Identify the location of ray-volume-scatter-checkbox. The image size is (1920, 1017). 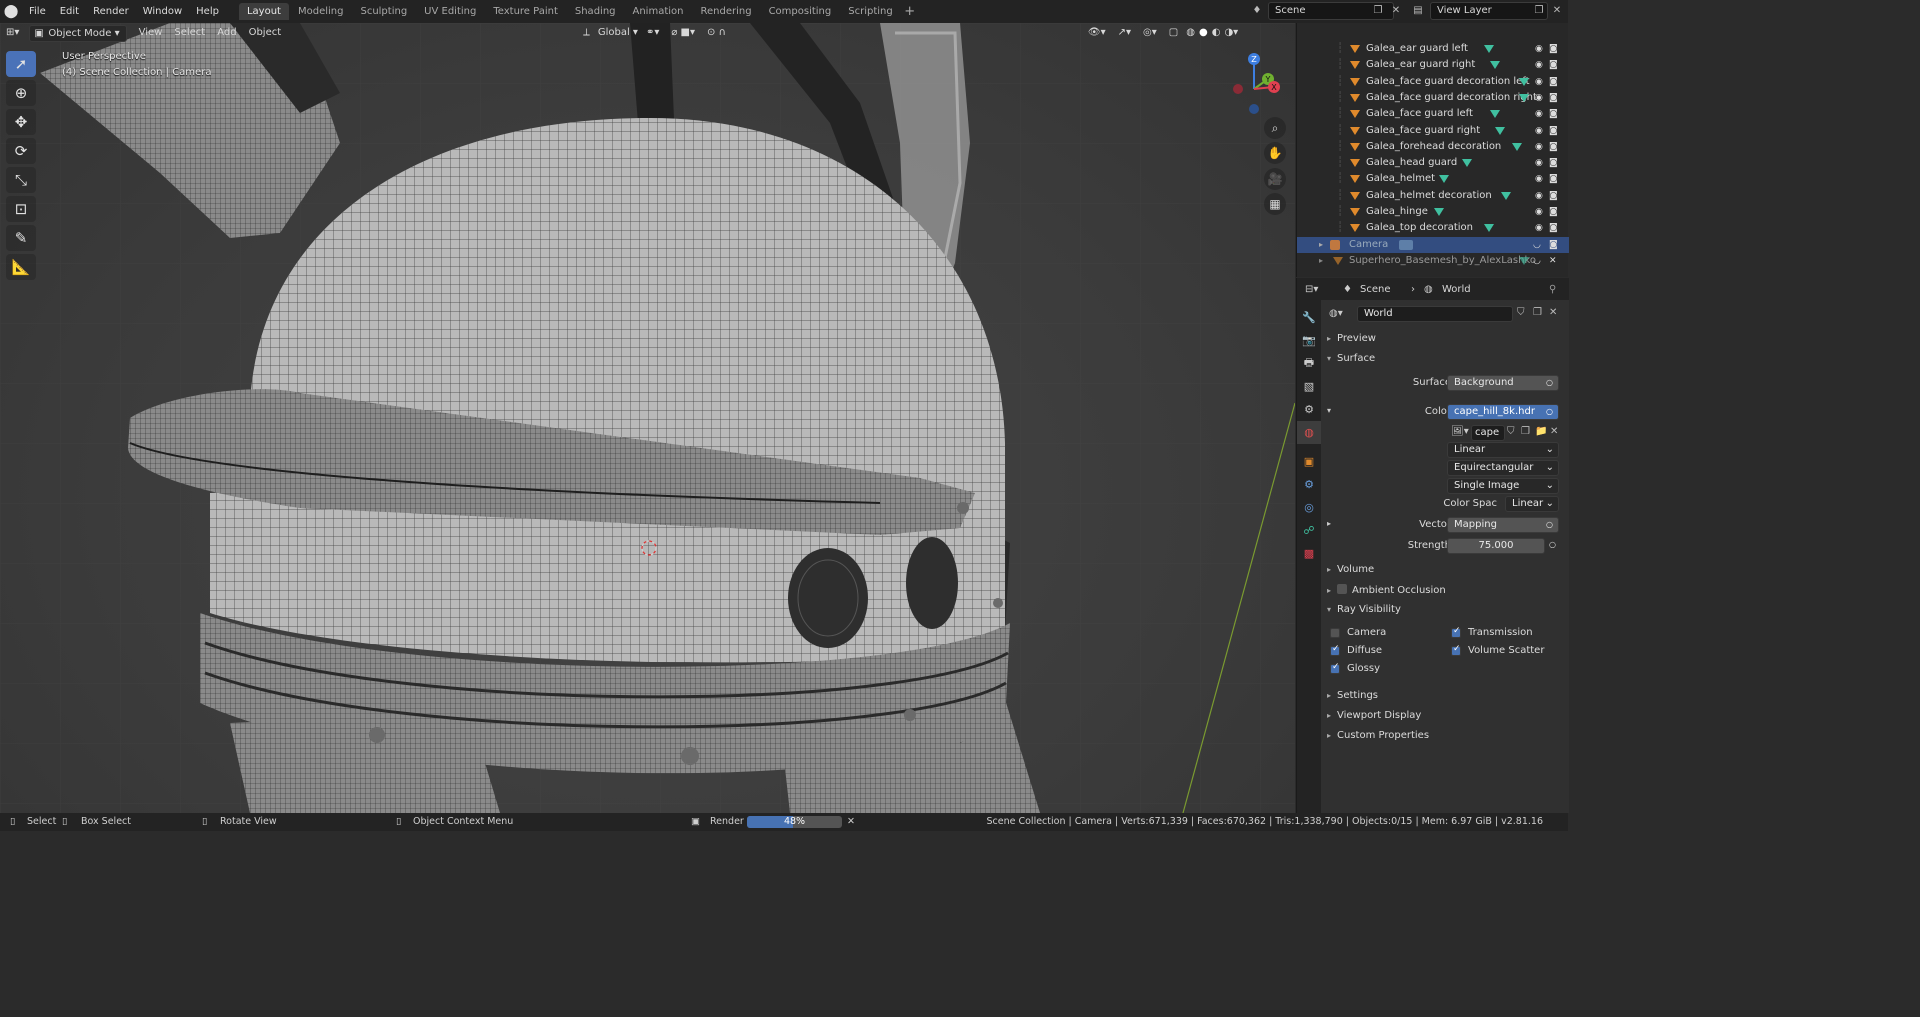
(1456, 650).